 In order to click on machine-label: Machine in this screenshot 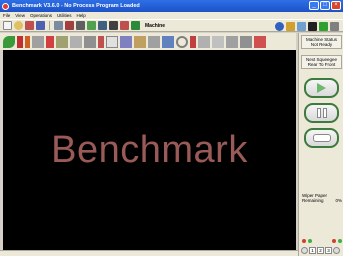, I will do `click(155, 25)`.